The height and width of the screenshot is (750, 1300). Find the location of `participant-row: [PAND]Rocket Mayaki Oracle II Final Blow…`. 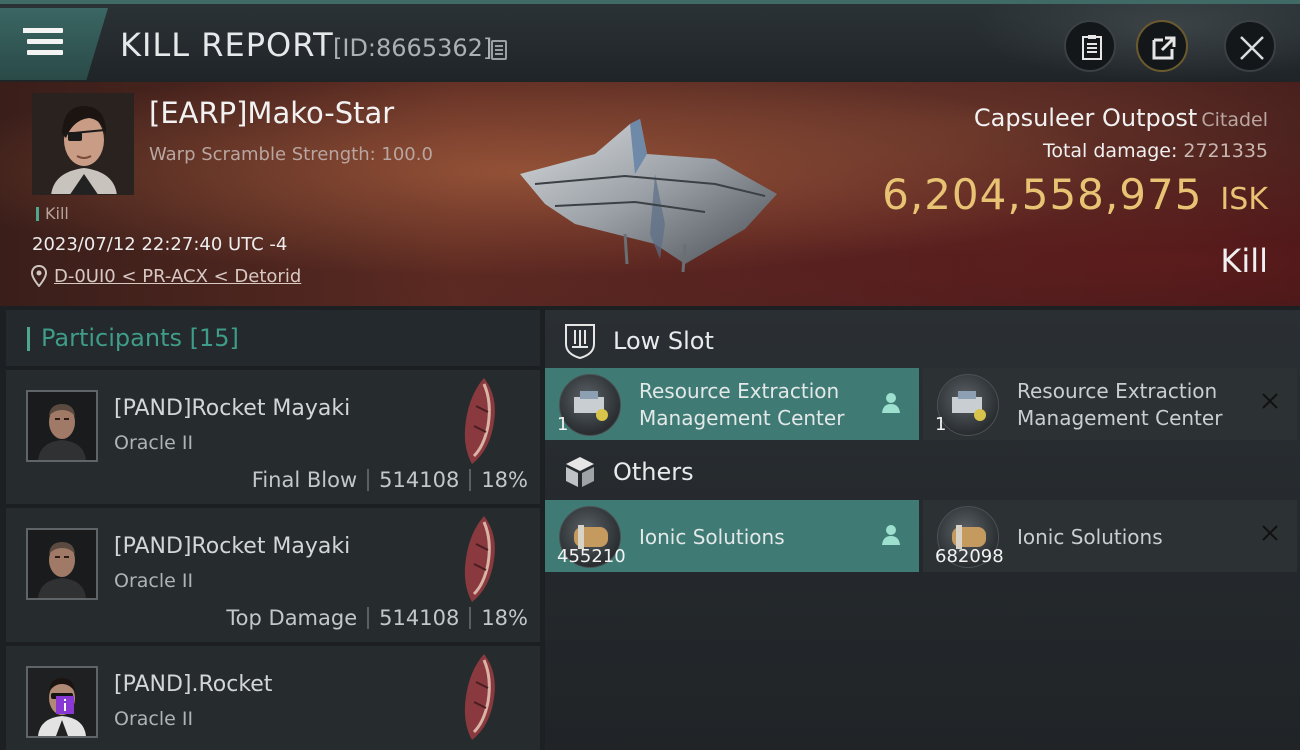

participant-row: [PAND]Rocket Mayaki Oracle II Final Blow… is located at coordinates (273, 437).